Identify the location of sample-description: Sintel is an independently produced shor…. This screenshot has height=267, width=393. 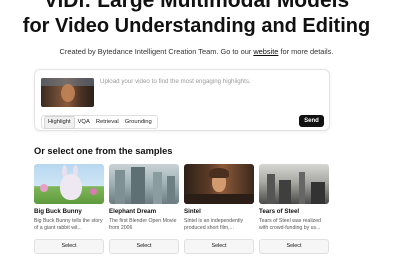
(214, 225).